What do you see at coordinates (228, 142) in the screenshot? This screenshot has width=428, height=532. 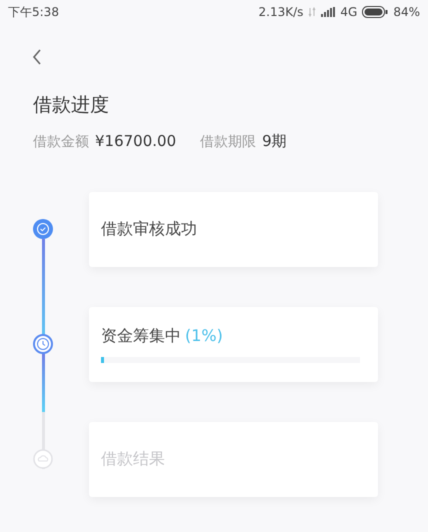 I see `summary-label: 借款期限` at bounding box center [228, 142].